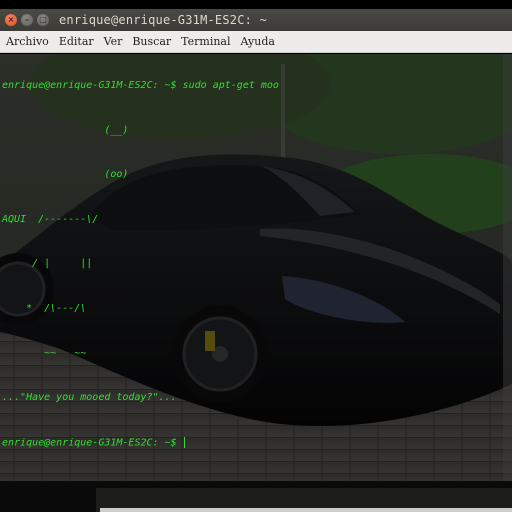  I want to click on title-bar: × – □ enrique@enrique-G31M-ES2C: ~, so click(256, 20).